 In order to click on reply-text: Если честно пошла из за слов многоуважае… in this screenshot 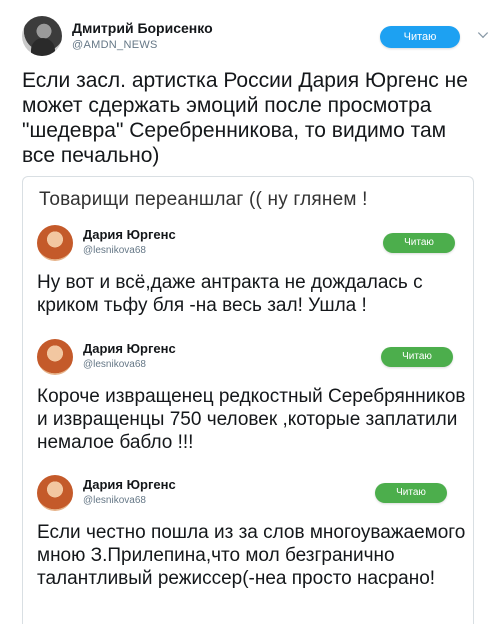, I will do `click(251, 555)`.